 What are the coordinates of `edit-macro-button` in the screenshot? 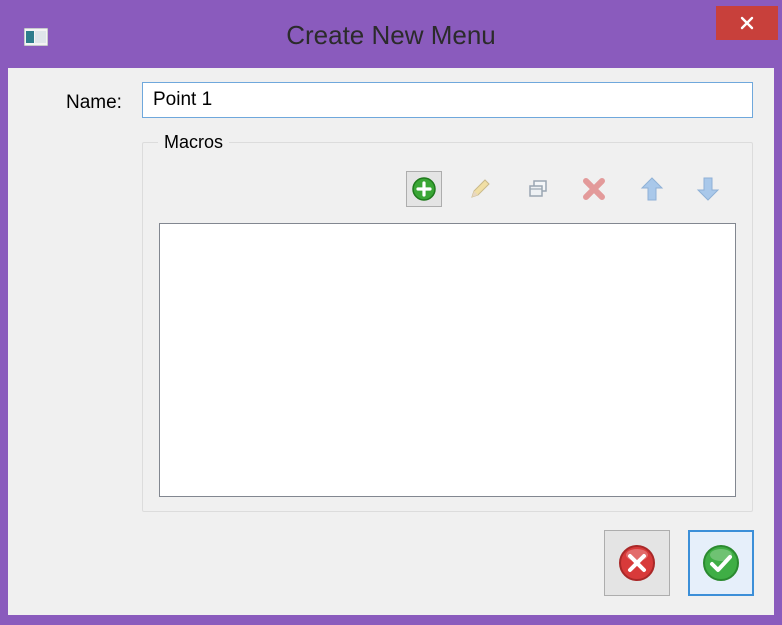 It's located at (480, 189).